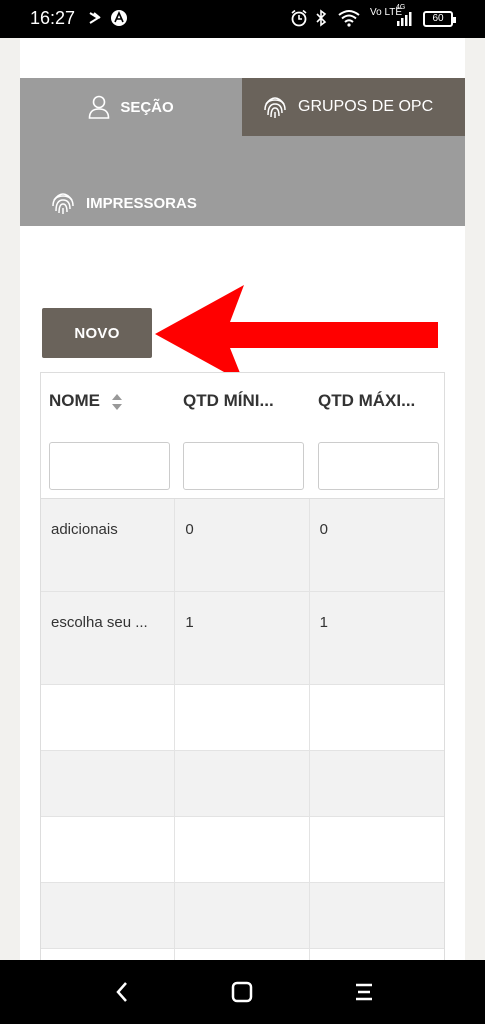 This screenshot has width=485, height=1024. What do you see at coordinates (119, 18) in the screenshot?
I see `app-notification-icon` at bounding box center [119, 18].